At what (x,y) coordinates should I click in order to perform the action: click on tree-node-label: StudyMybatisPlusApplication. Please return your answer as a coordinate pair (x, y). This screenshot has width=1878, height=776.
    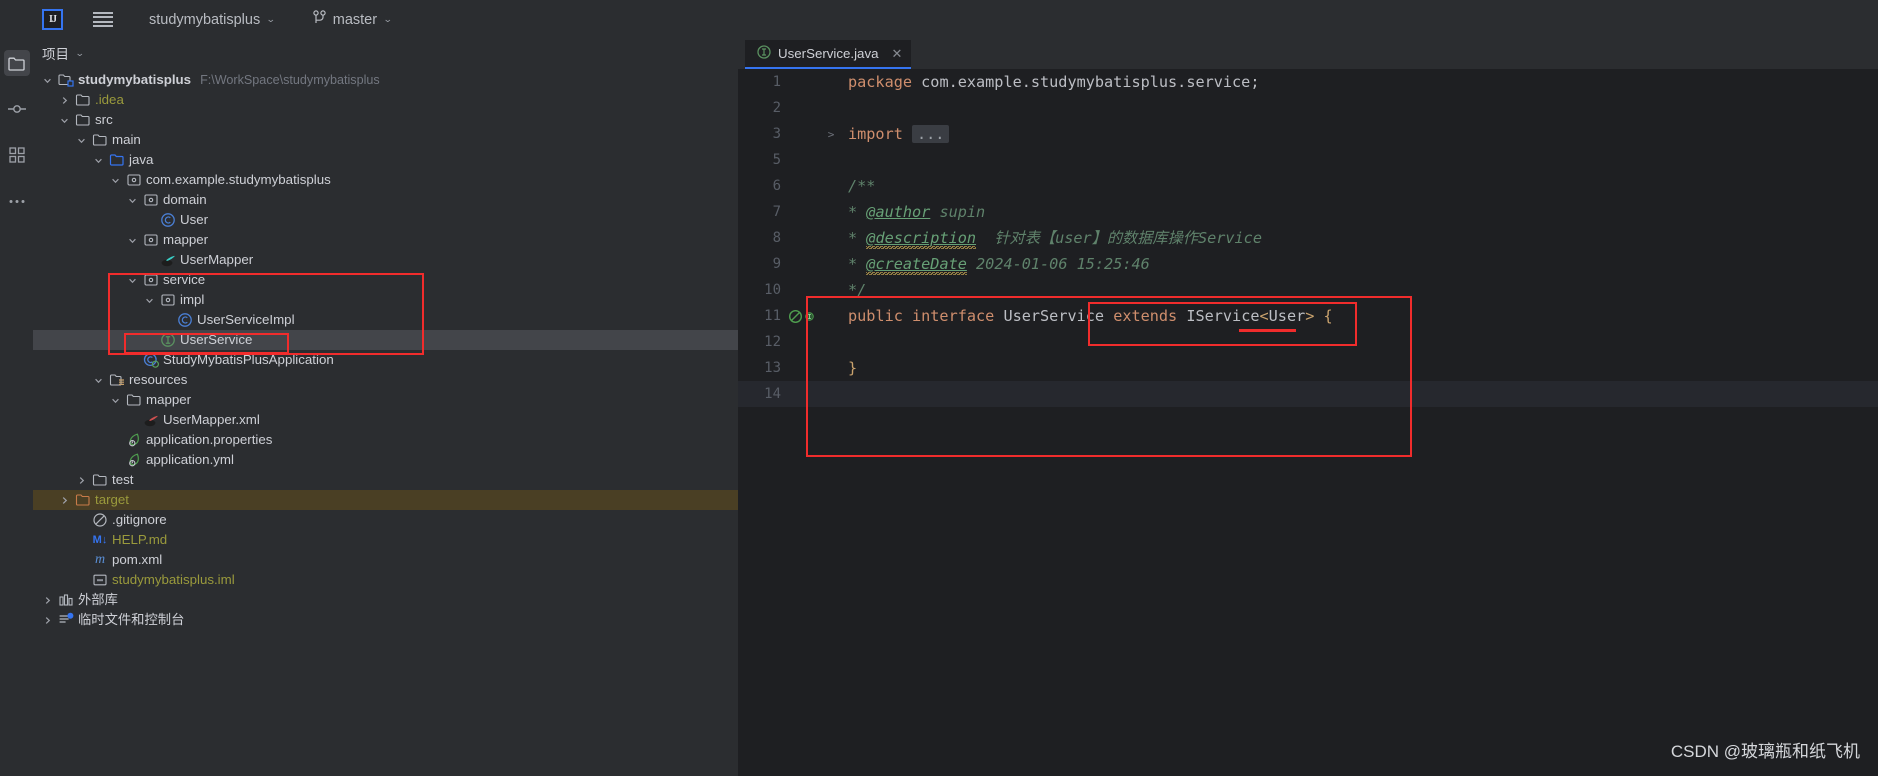
    Looking at the image, I should click on (248, 359).